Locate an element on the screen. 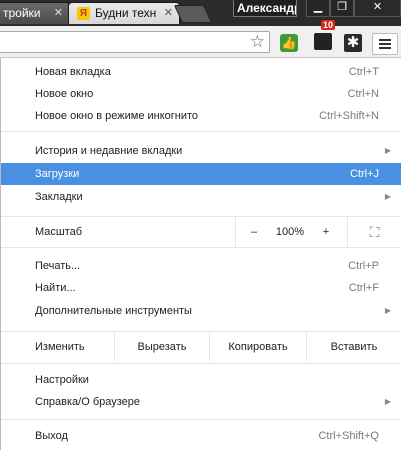 The height and width of the screenshot is (450, 401). bookmark-star-icon: ☆ is located at coordinates (257, 42).